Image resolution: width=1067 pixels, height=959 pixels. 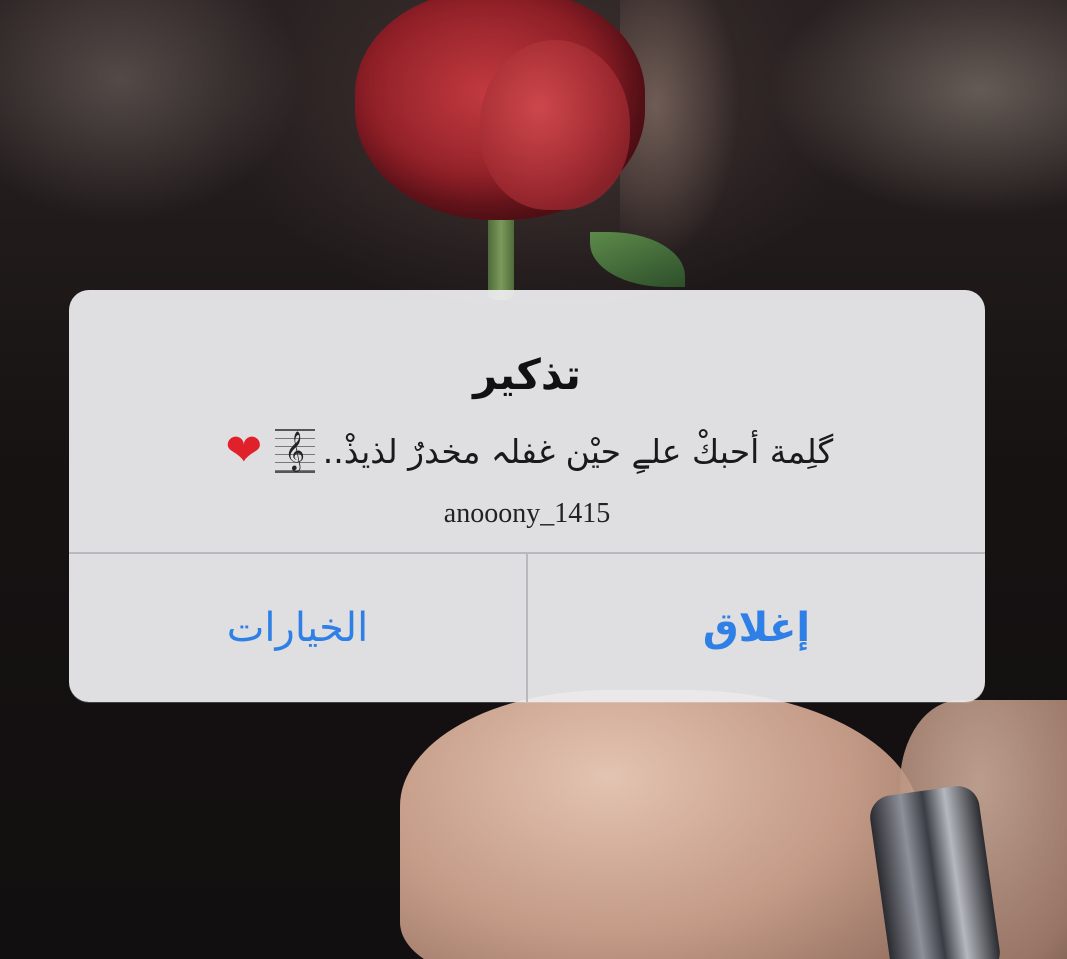 I want to click on hand, so click(x=660, y=824).